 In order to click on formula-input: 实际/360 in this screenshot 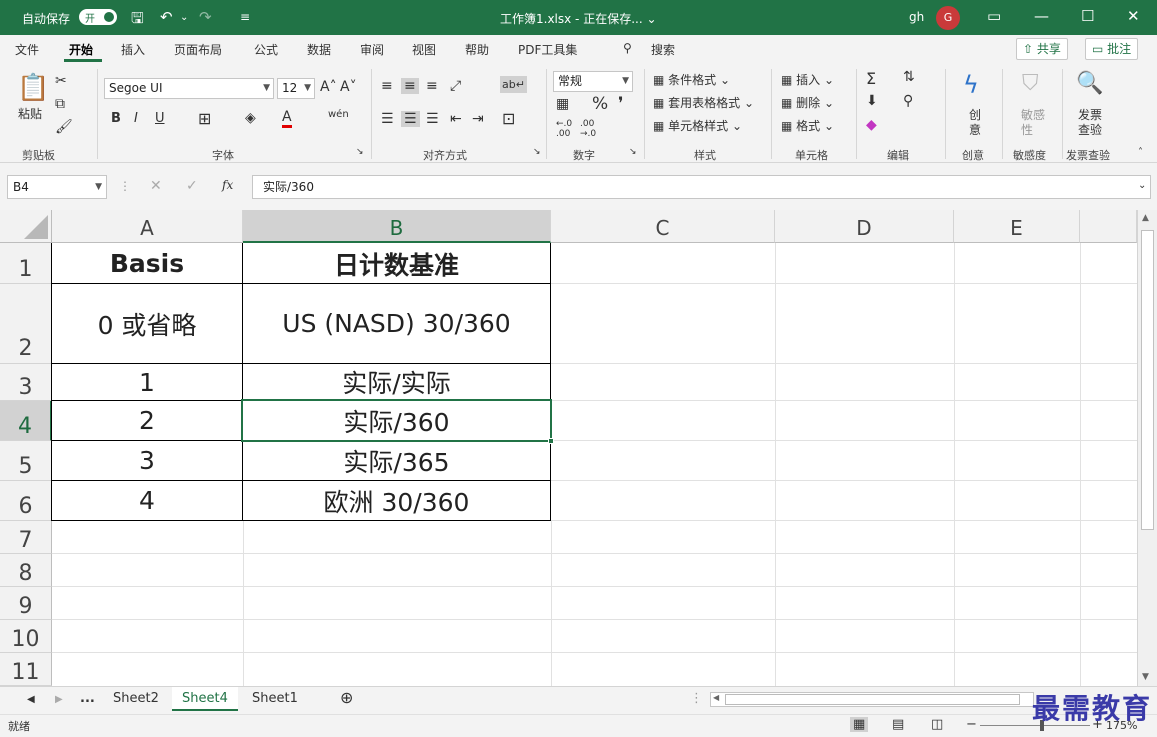, I will do `click(701, 187)`.